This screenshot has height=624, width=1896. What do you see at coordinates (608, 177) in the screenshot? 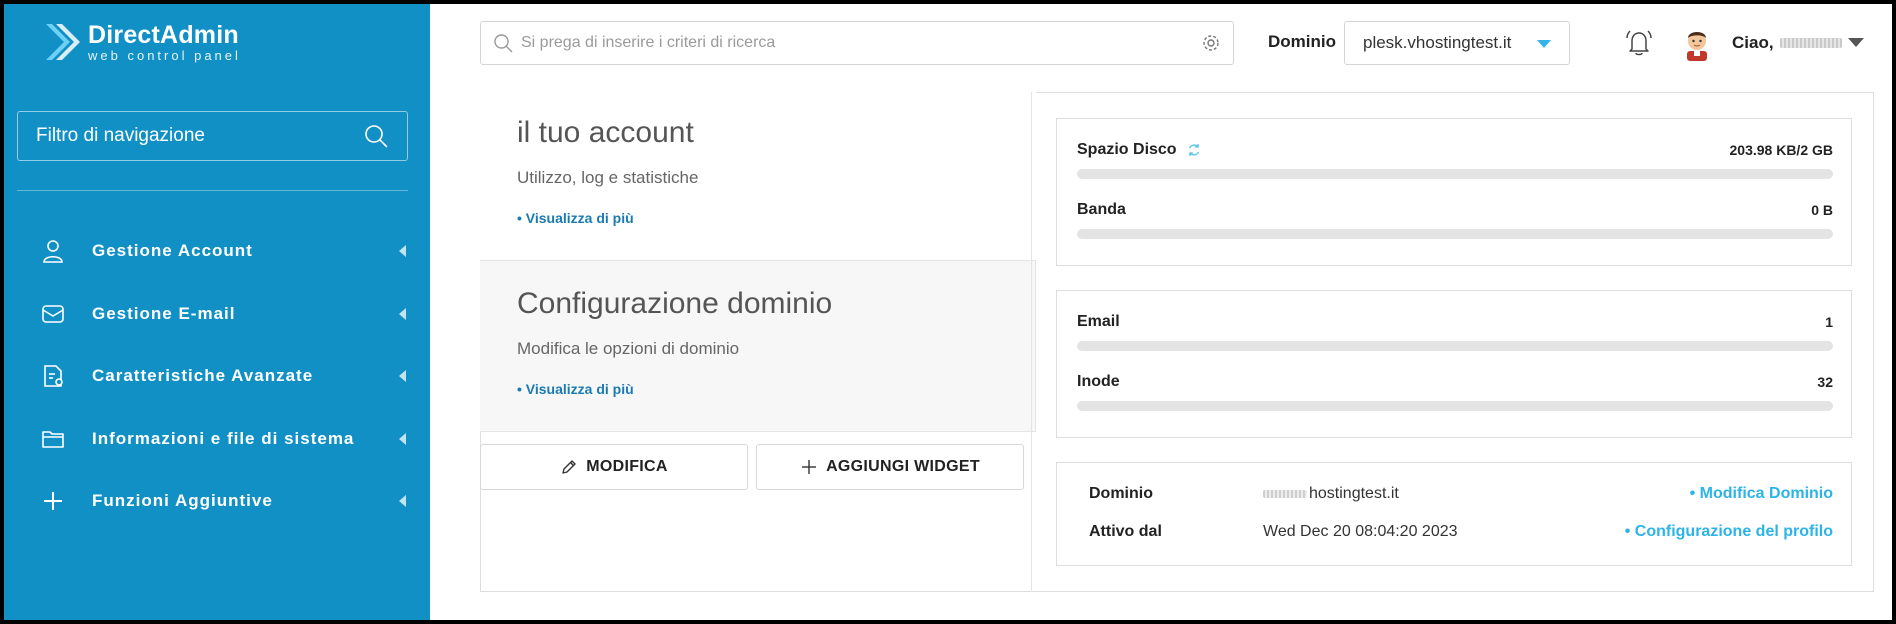
I see `account-card-subtitle: Utilizzo, log e statistiche` at bounding box center [608, 177].